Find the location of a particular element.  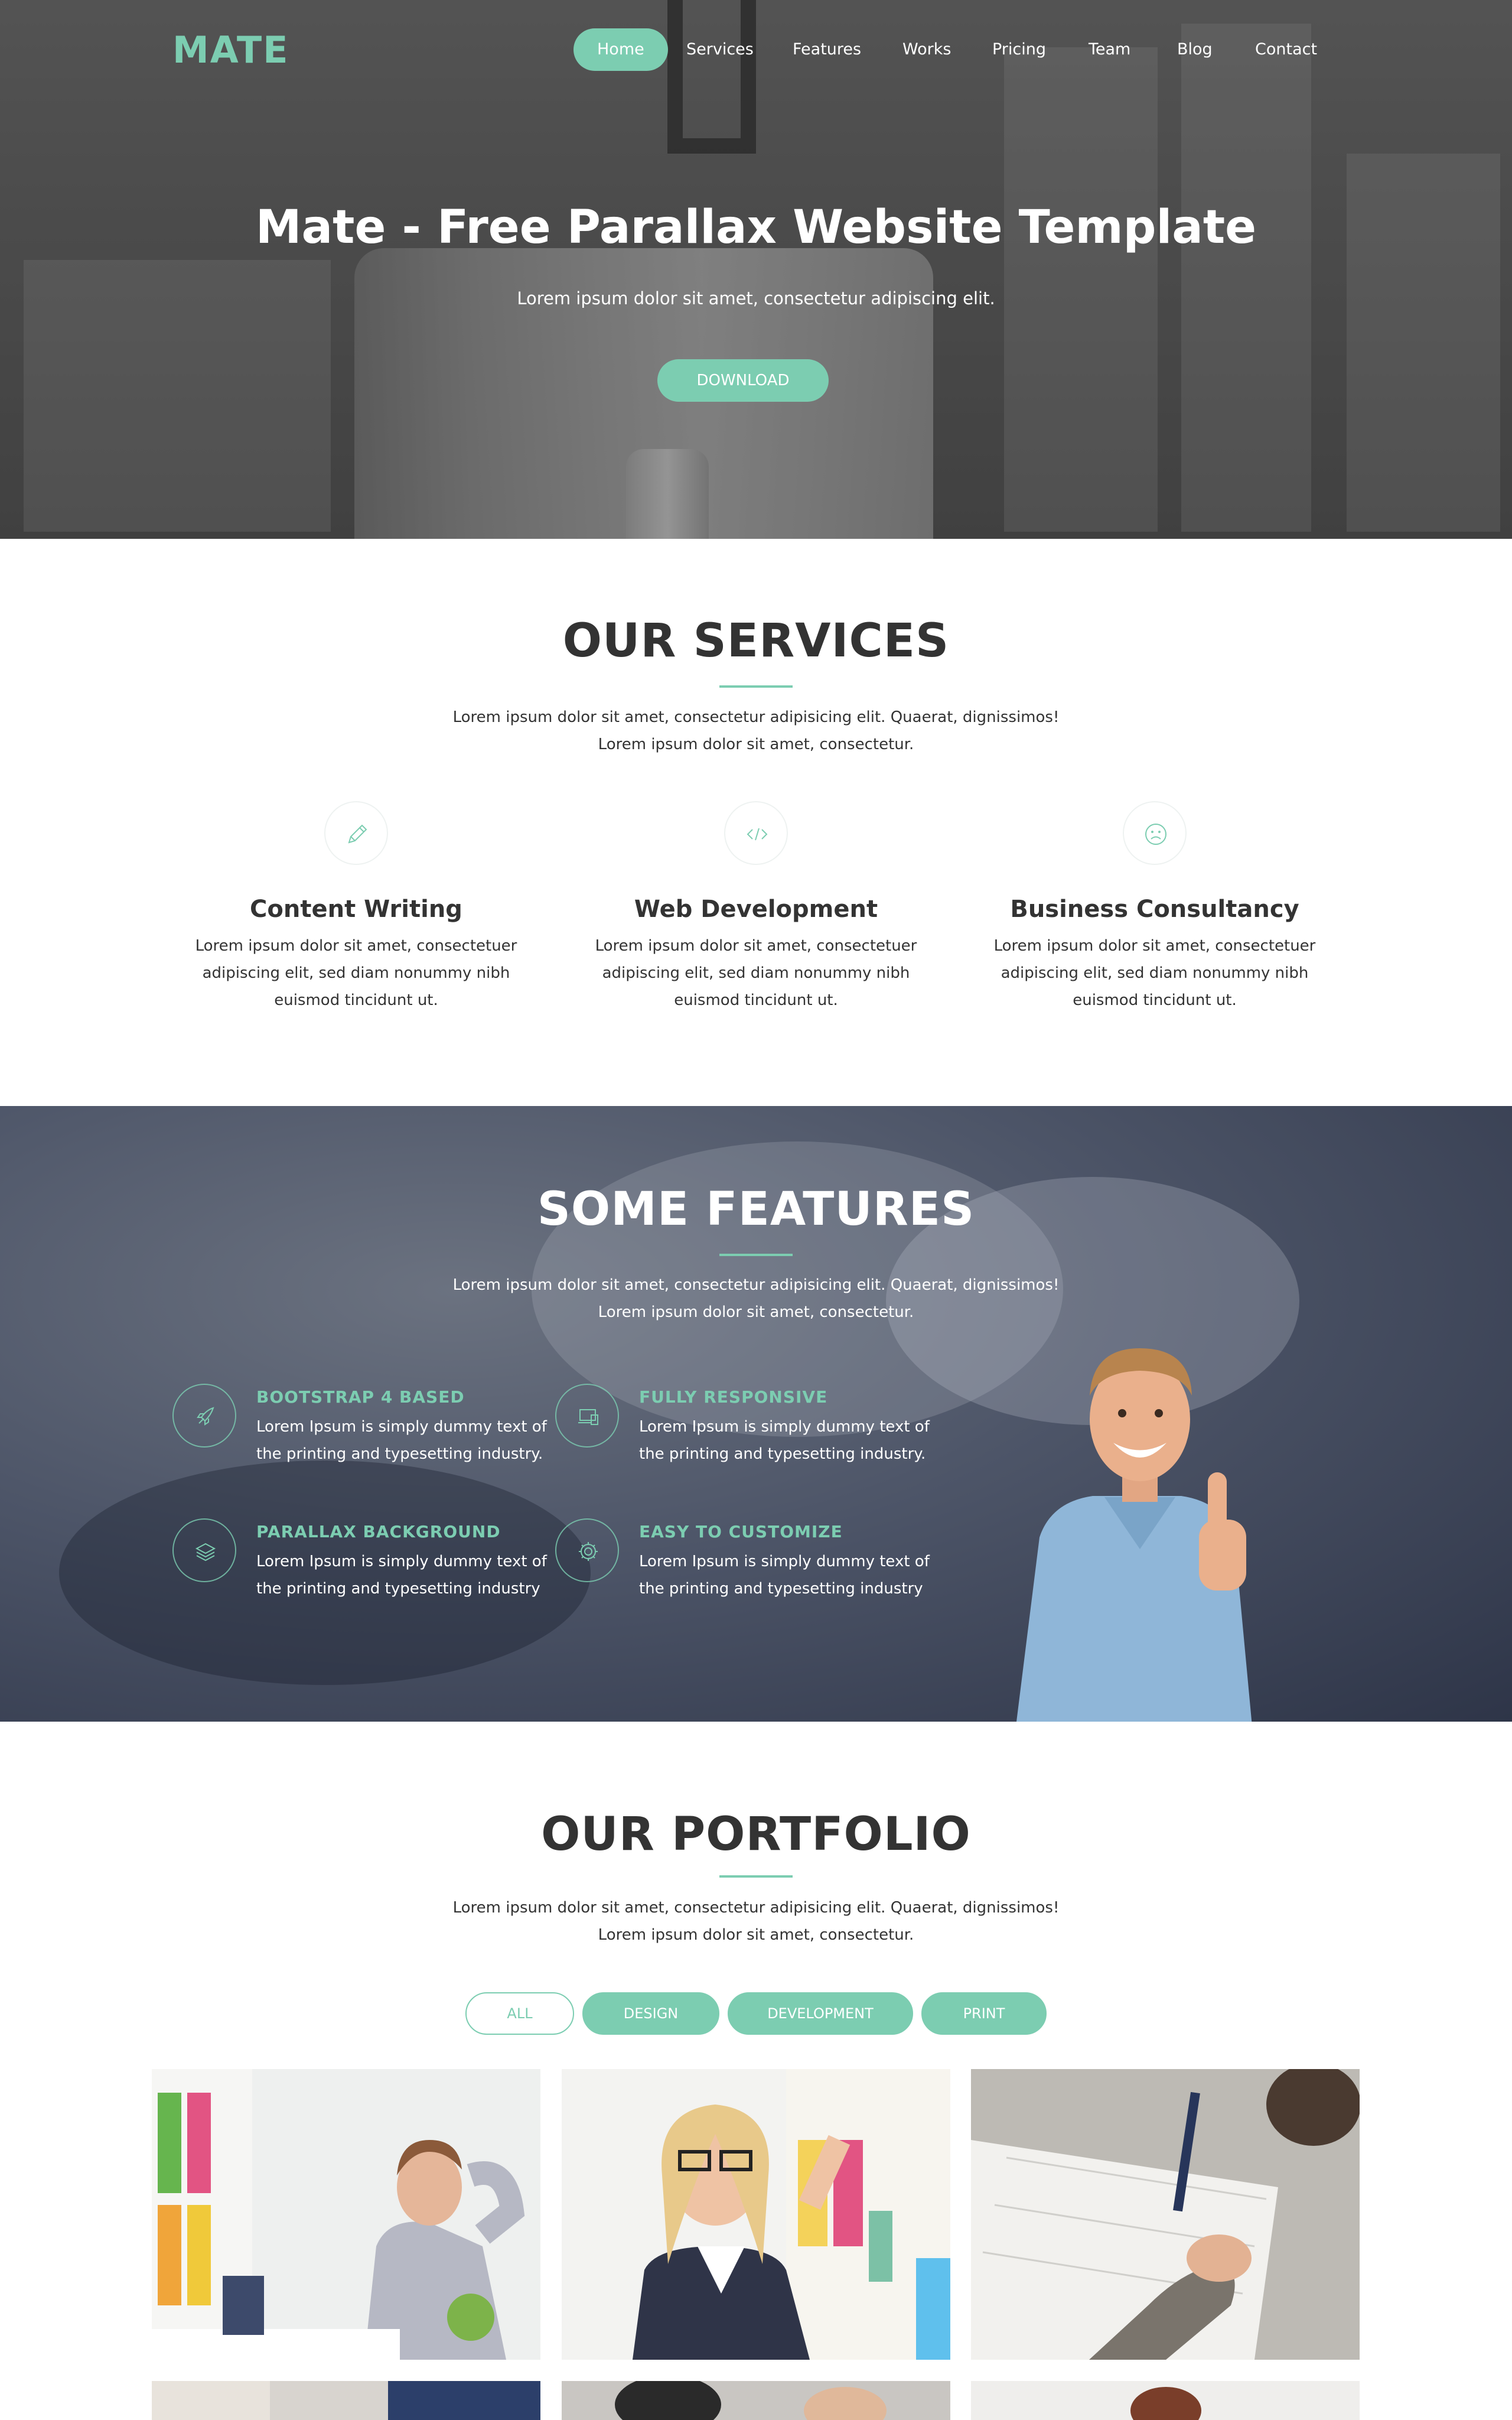

gear-icon is located at coordinates (587, 1550).